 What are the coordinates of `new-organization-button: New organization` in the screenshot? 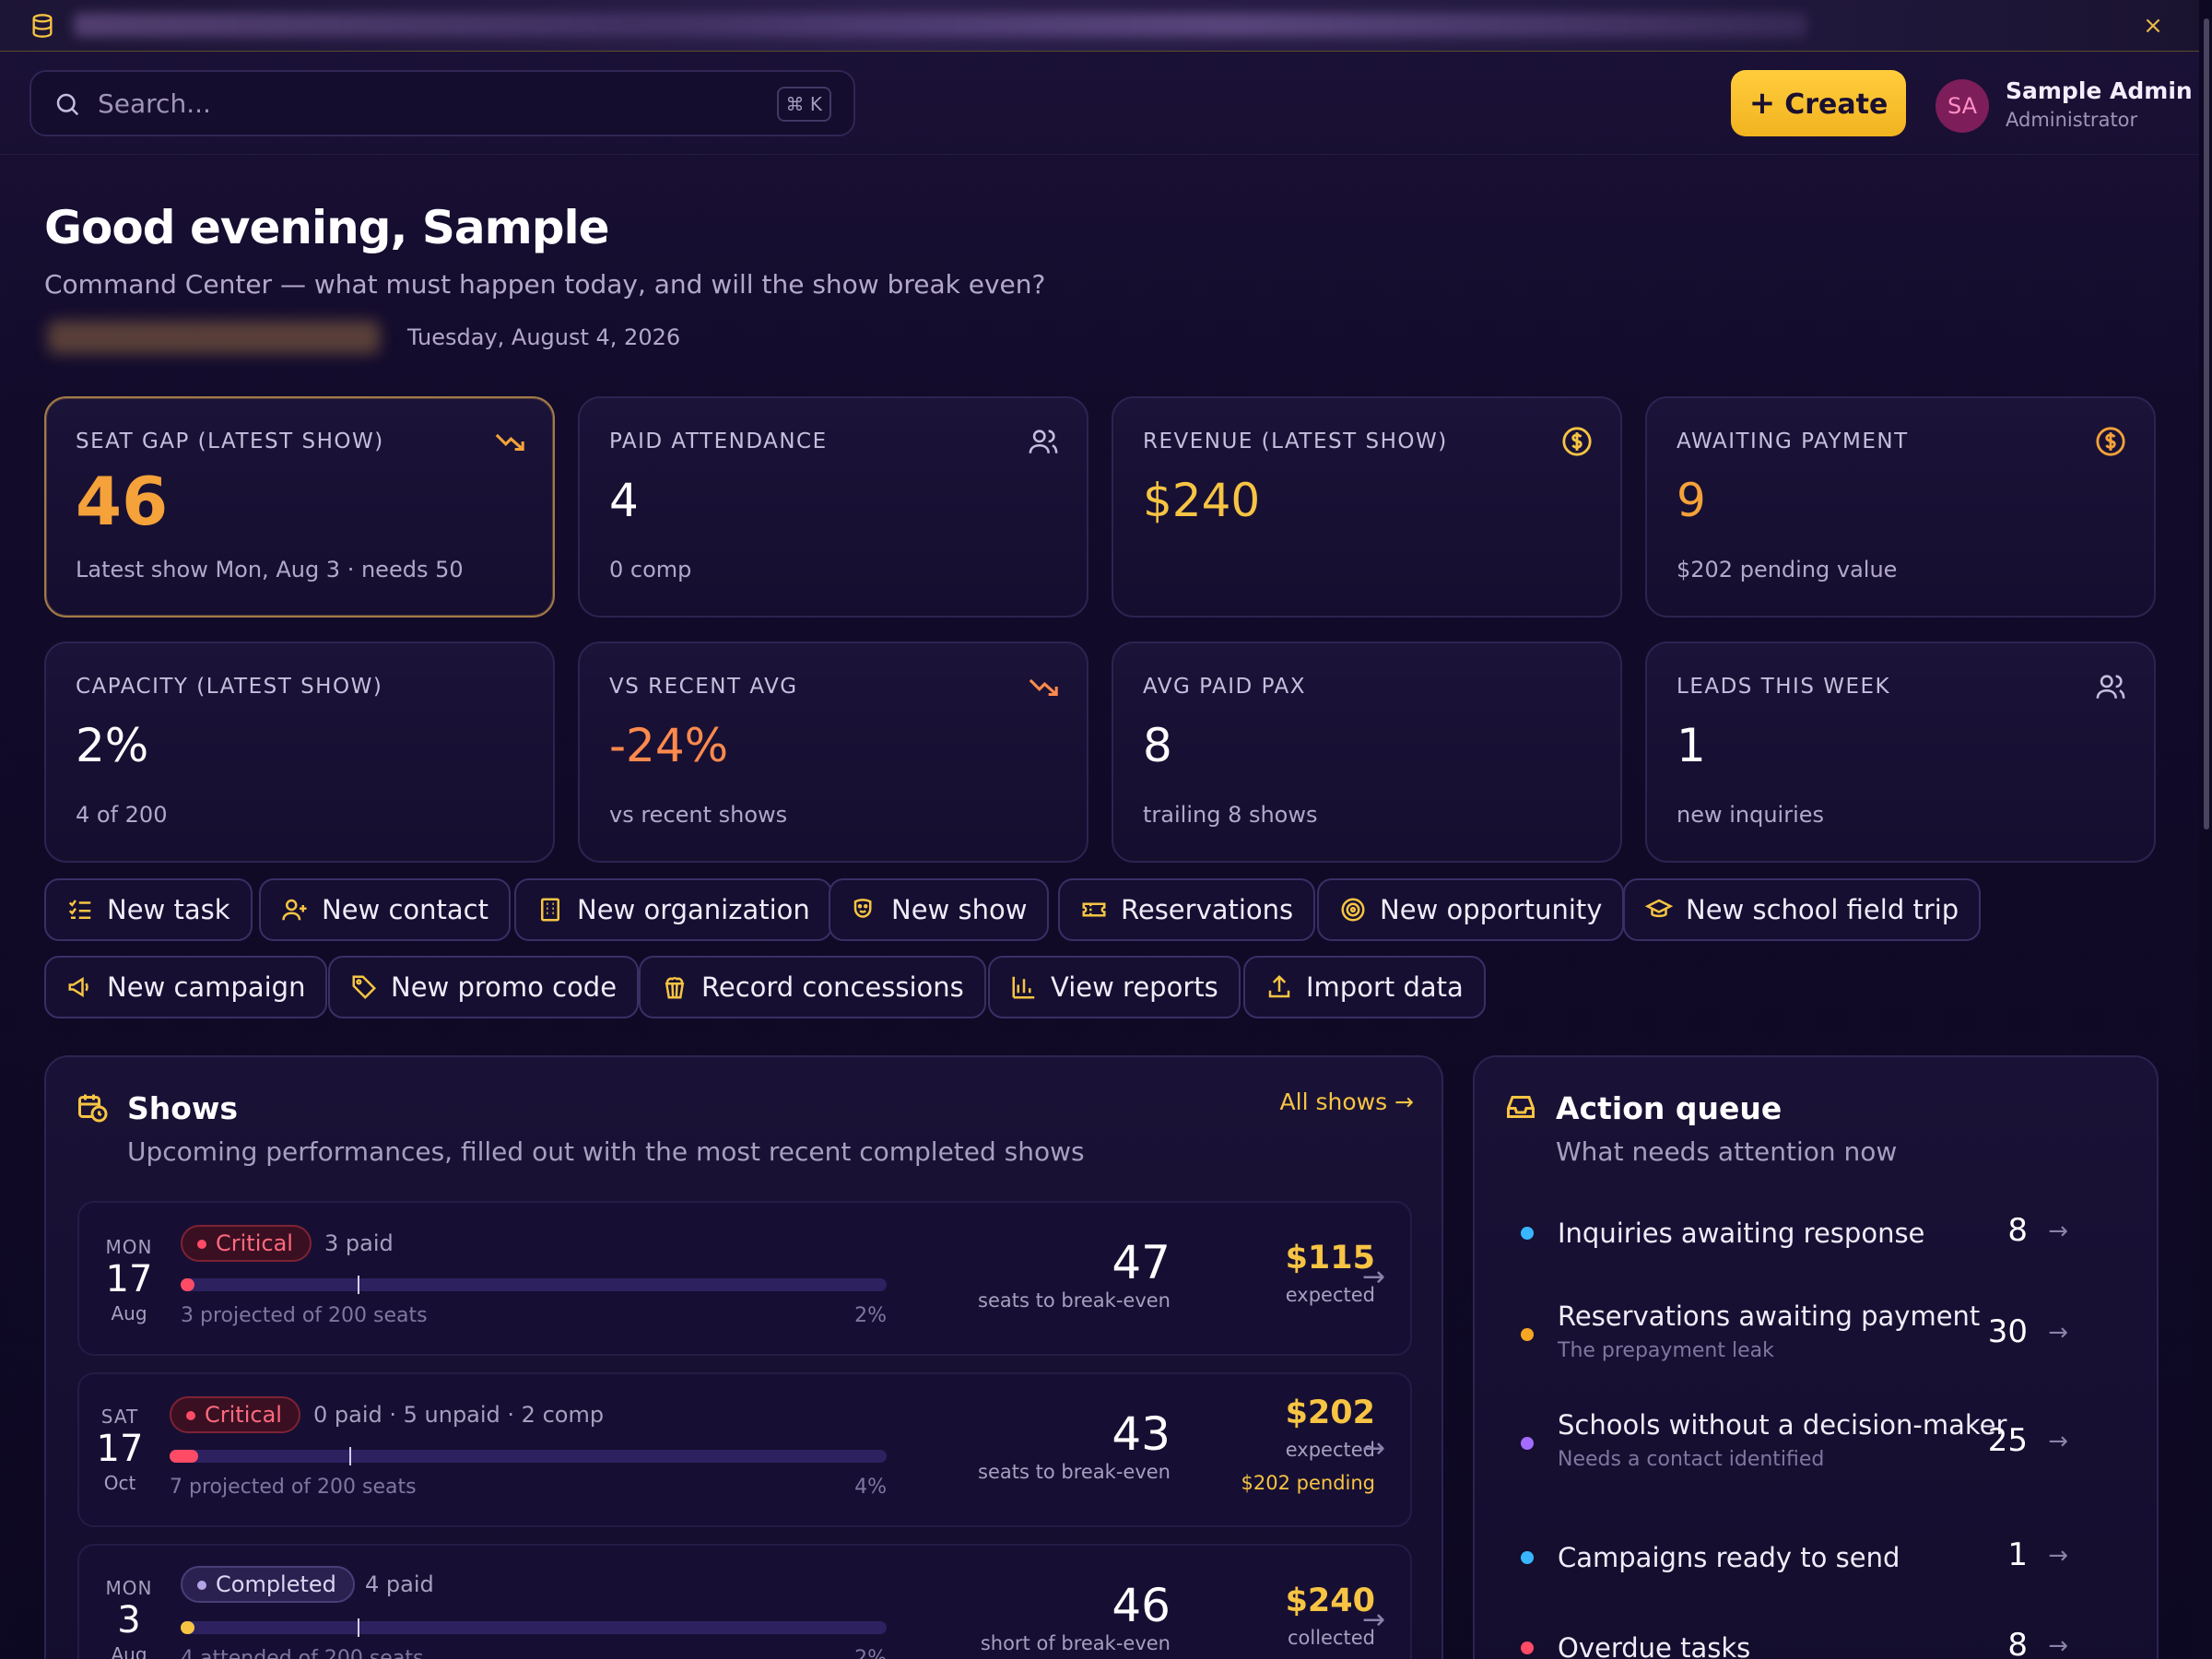 It's located at (673, 909).